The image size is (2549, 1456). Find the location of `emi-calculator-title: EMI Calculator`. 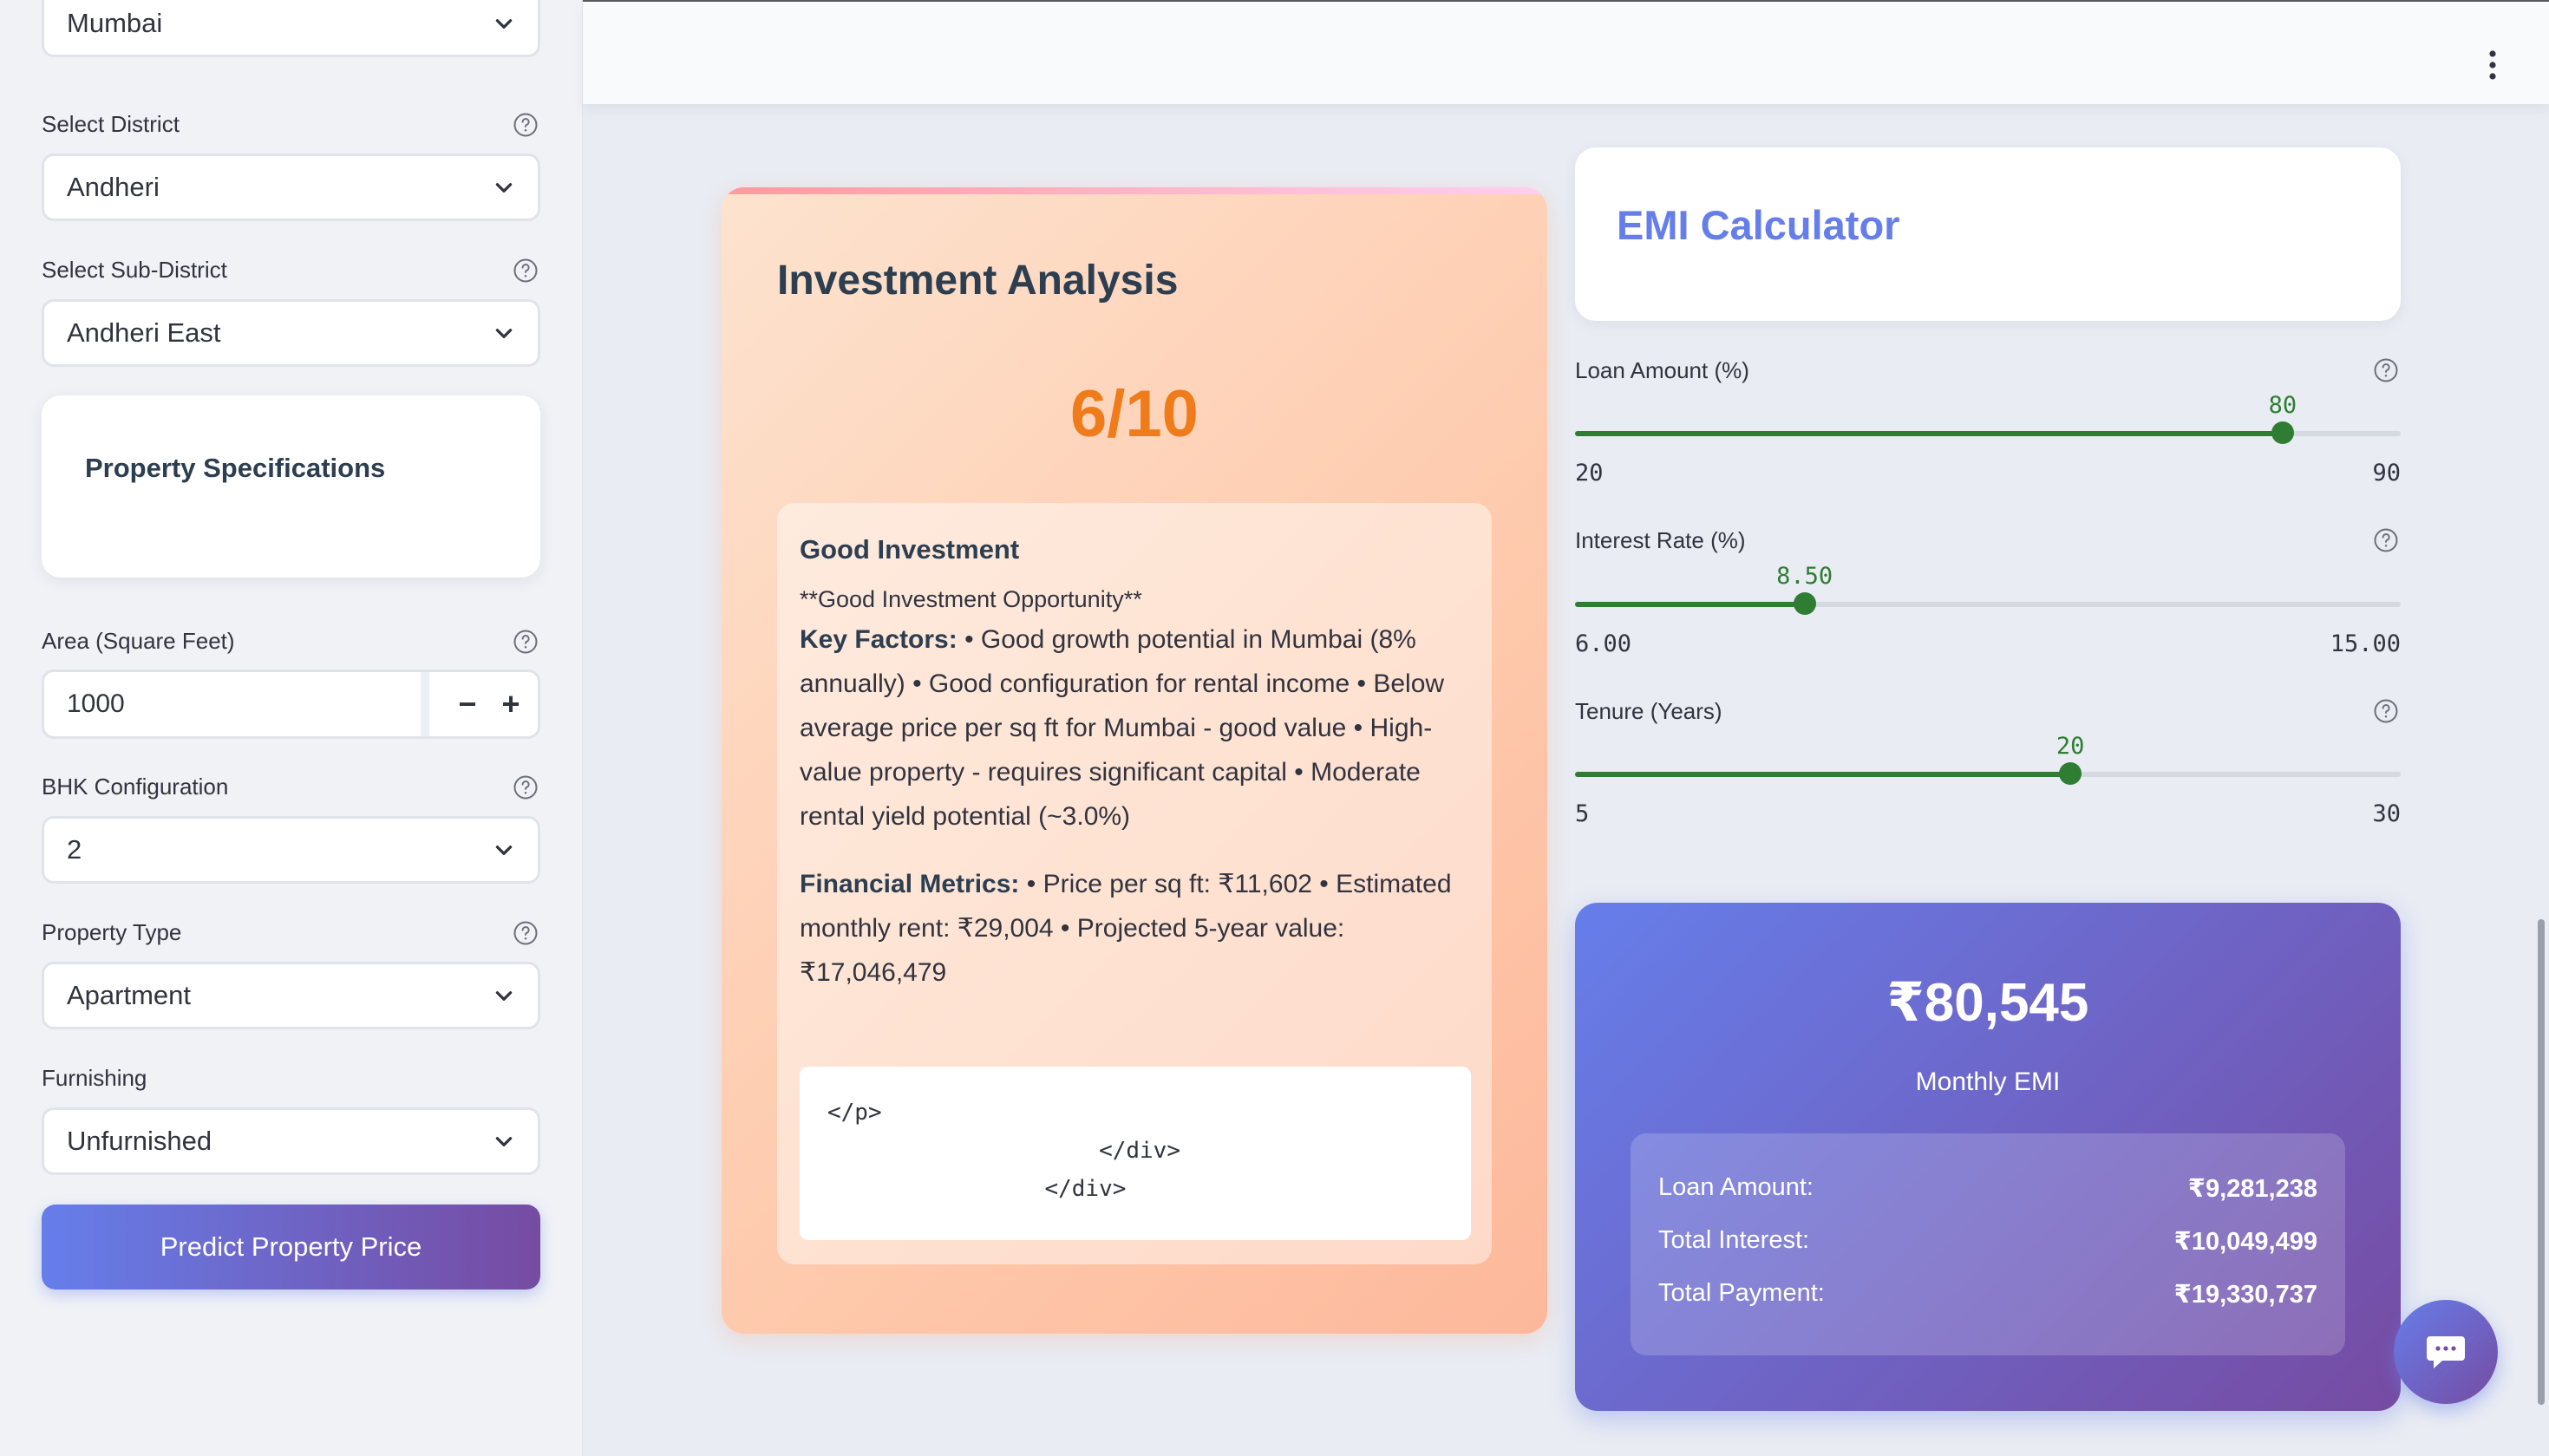

emi-calculator-title: EMI Calculator is located at coordinates (1758, 225).